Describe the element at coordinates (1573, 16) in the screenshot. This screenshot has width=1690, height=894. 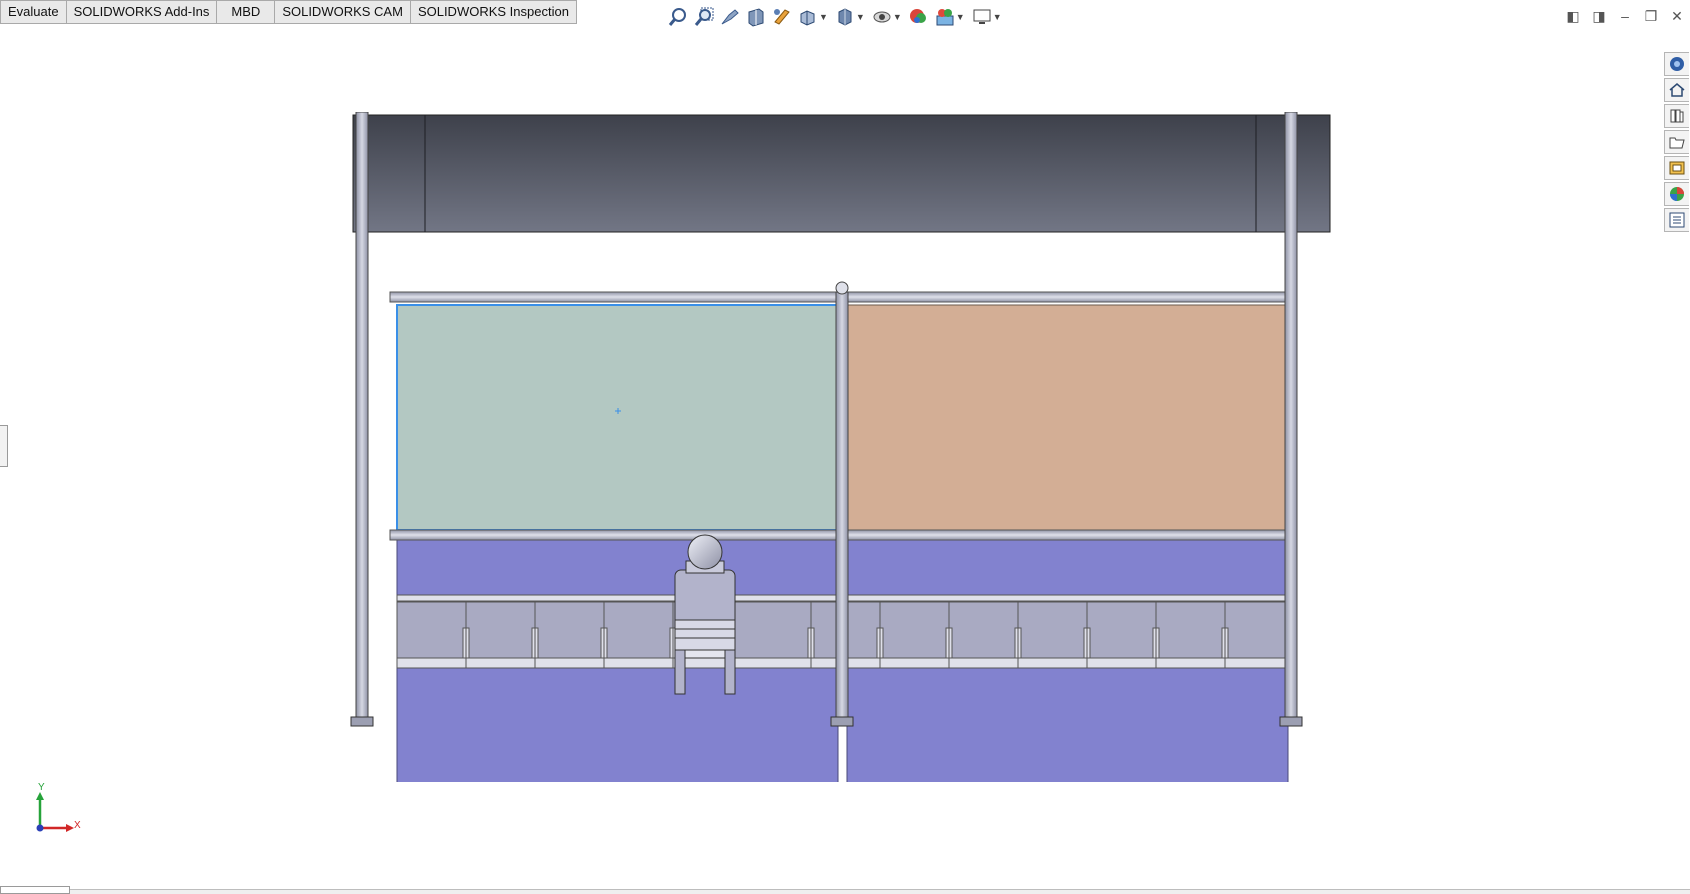
I see `tile-left-icon: ◧` at that location.